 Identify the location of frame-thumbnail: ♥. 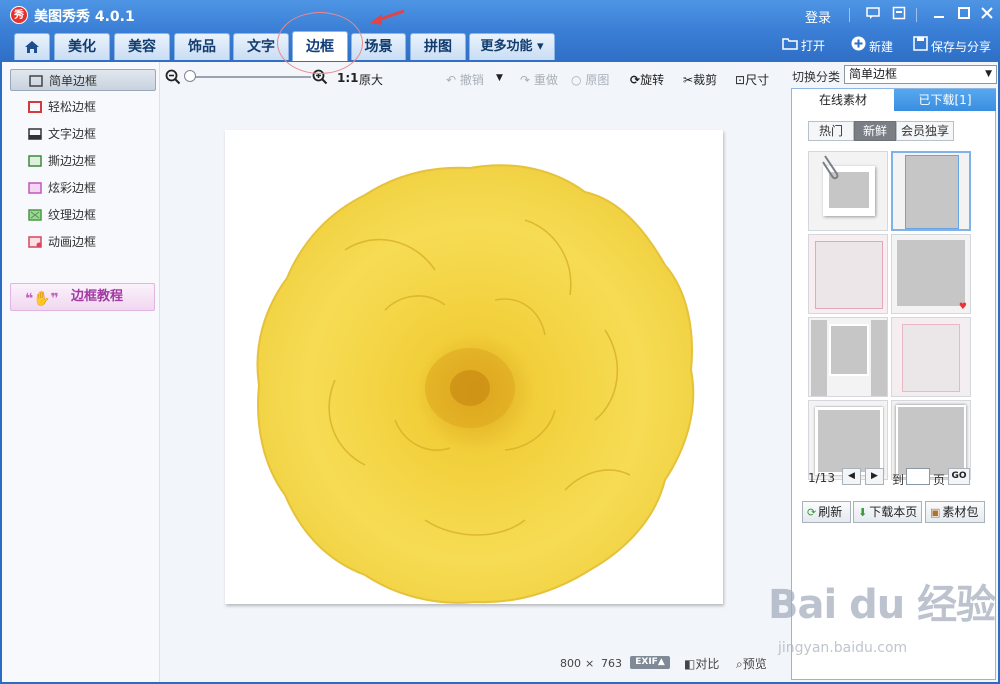
(931, 274).